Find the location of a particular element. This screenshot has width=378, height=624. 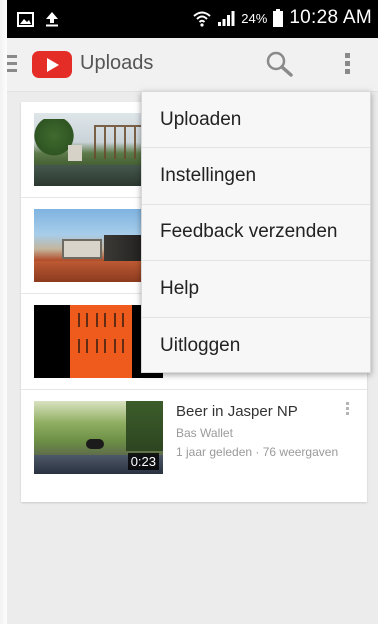

status-bar-system: 24% 10:28 AM is located at coordinates (282, 18).